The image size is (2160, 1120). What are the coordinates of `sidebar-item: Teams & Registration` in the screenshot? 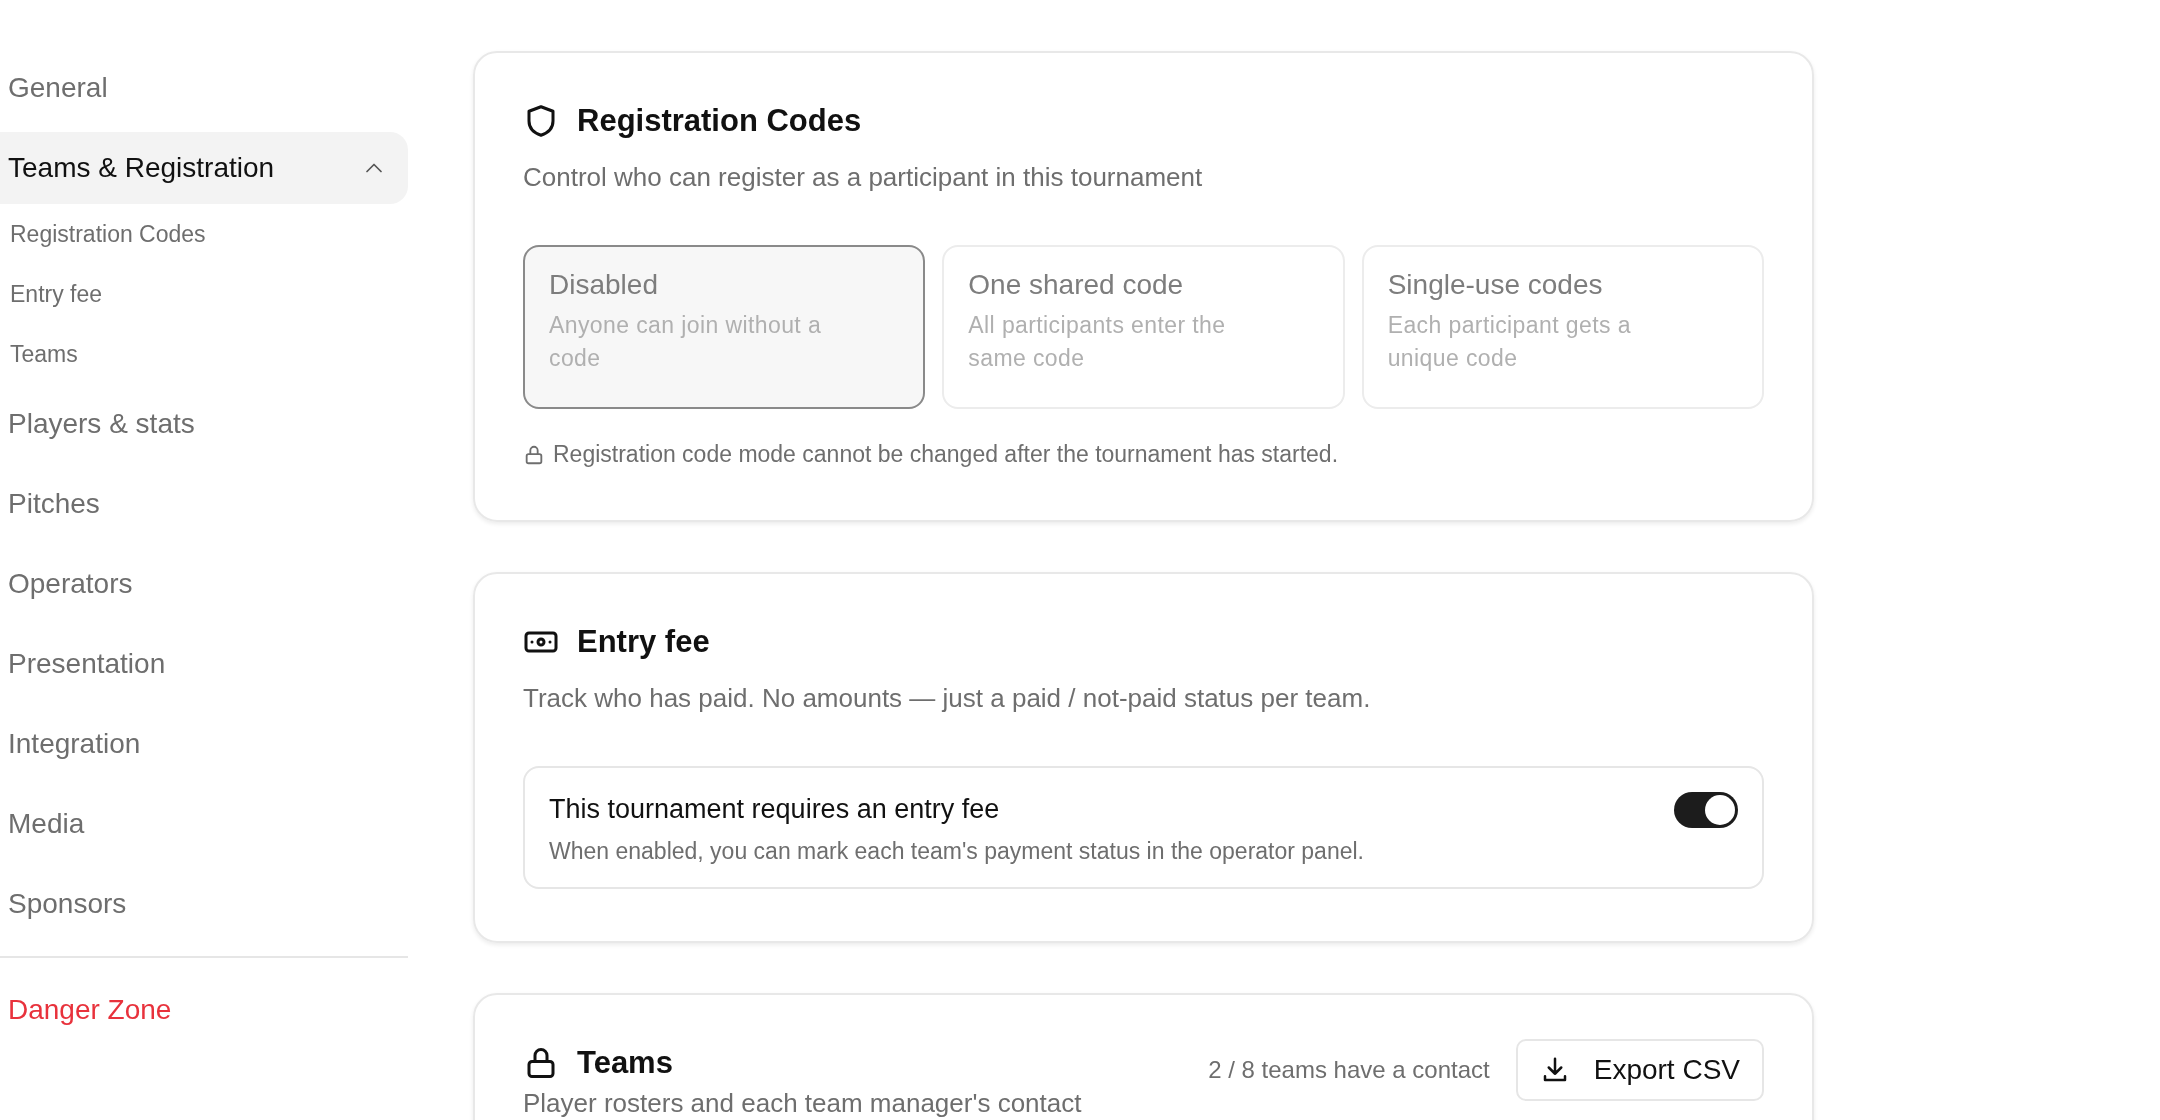 It's located at (204, 168).